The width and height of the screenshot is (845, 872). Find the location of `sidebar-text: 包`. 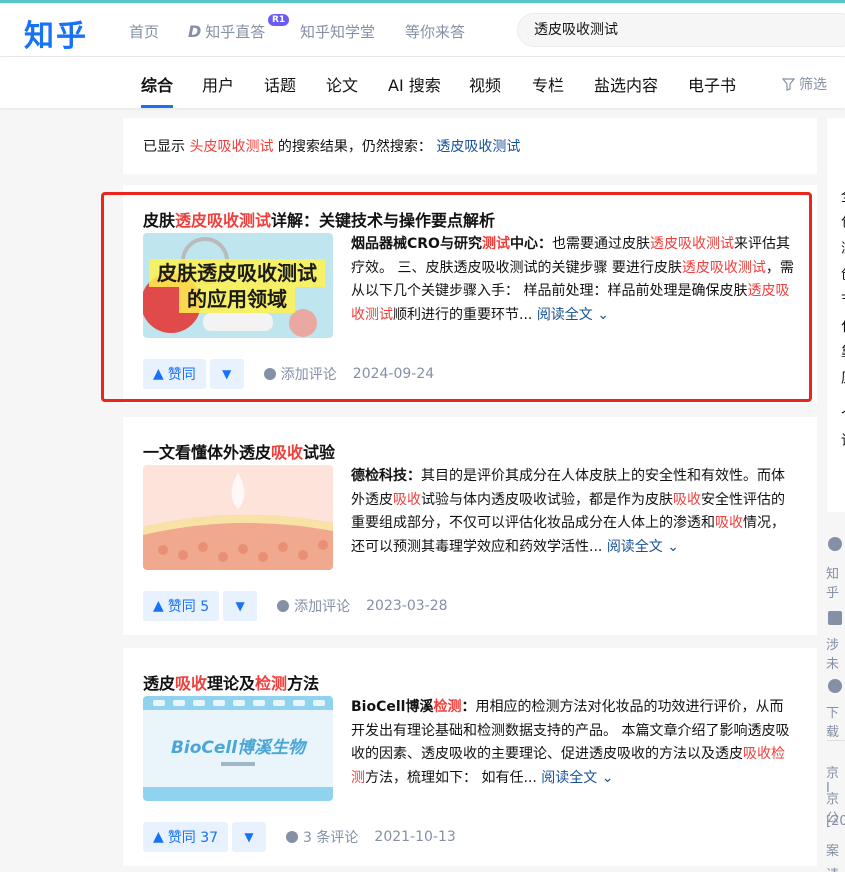

sidebar-text: 包 is located at coordinates (843, 222).